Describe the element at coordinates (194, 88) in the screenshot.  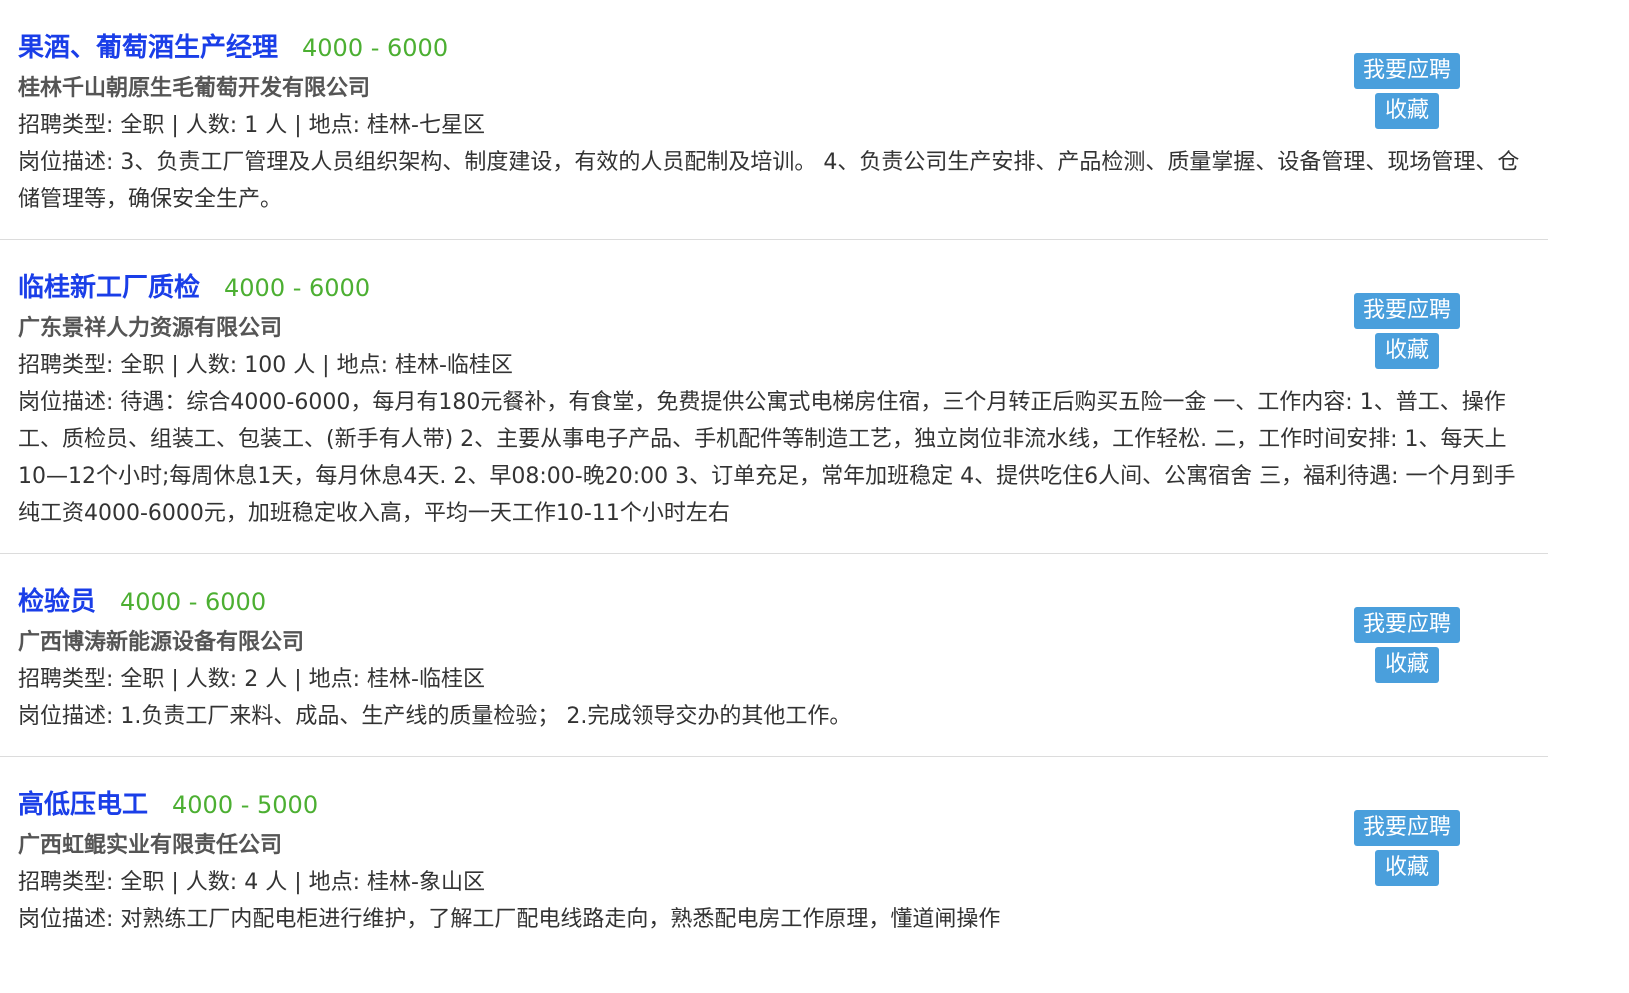
I see `company-name: 桂林千山朝原生毛葡萄开发有限公司` at that location.